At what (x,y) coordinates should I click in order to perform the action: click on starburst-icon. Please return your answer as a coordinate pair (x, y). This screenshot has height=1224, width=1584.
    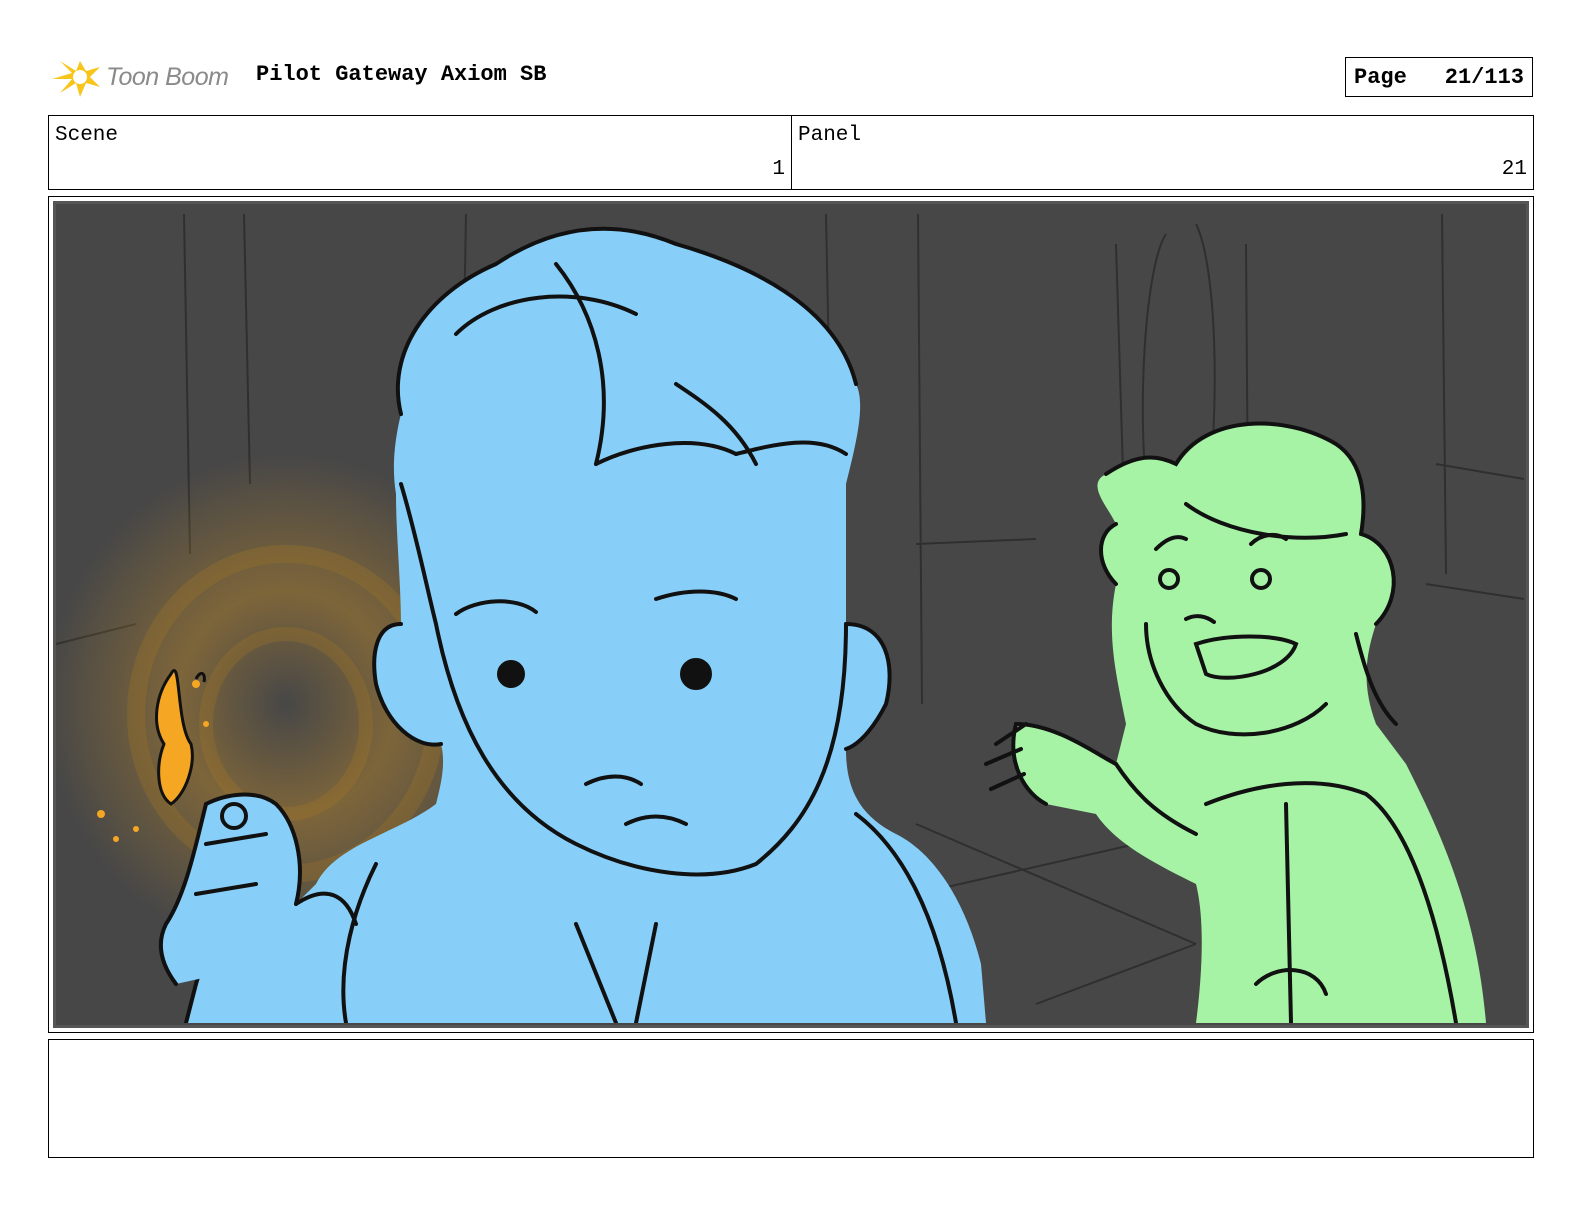
    Looking at the image, I should click on (76, 79).